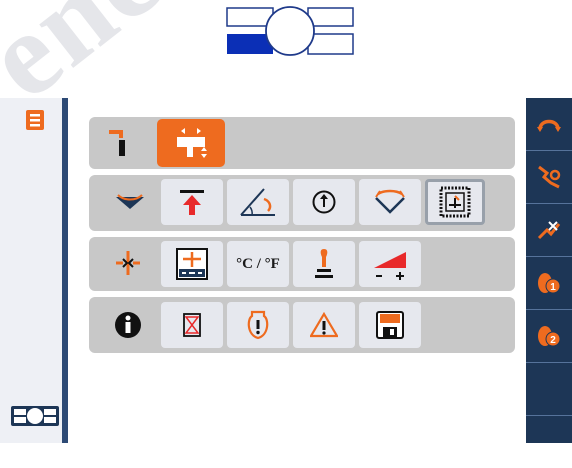 The width and height of the screenshot is (572, 468). I want to click on info-icon, so click(128, 325).